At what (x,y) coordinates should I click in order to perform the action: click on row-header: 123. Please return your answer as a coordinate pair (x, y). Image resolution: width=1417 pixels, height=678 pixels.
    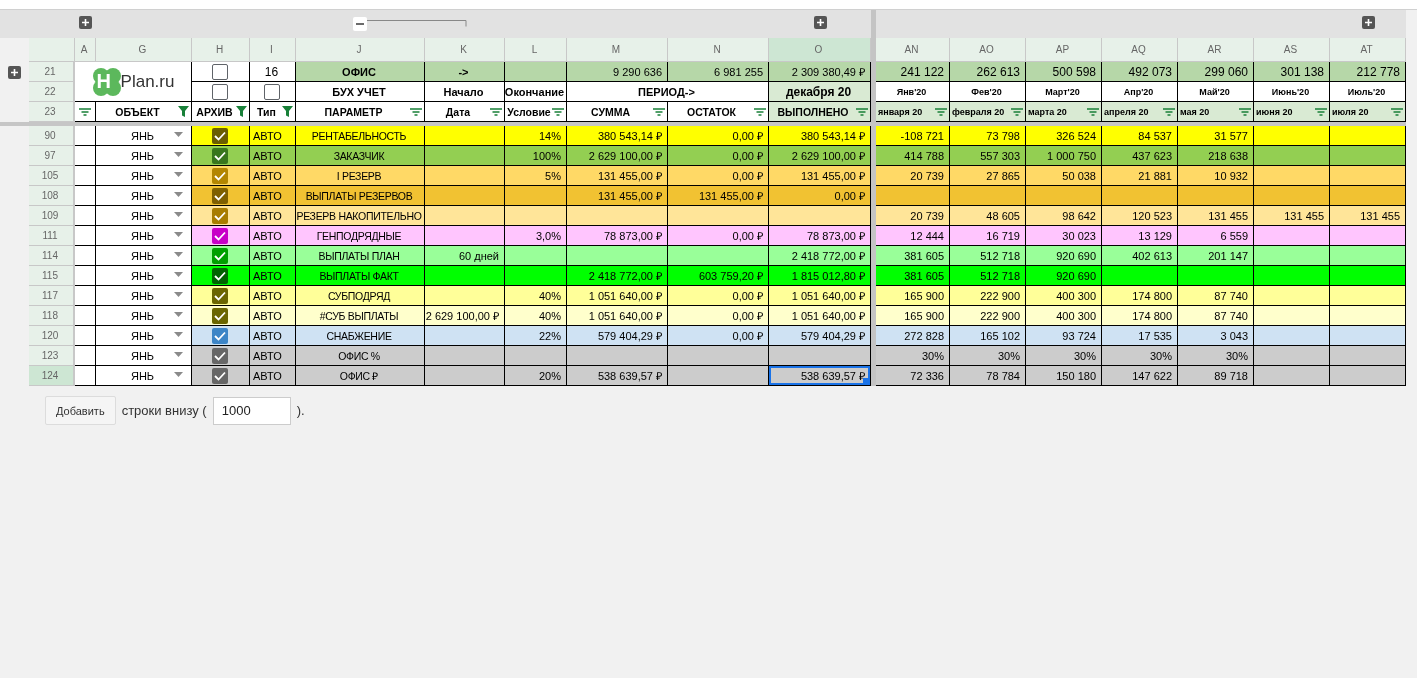
    Looking at the image, I should click on (52, 356).